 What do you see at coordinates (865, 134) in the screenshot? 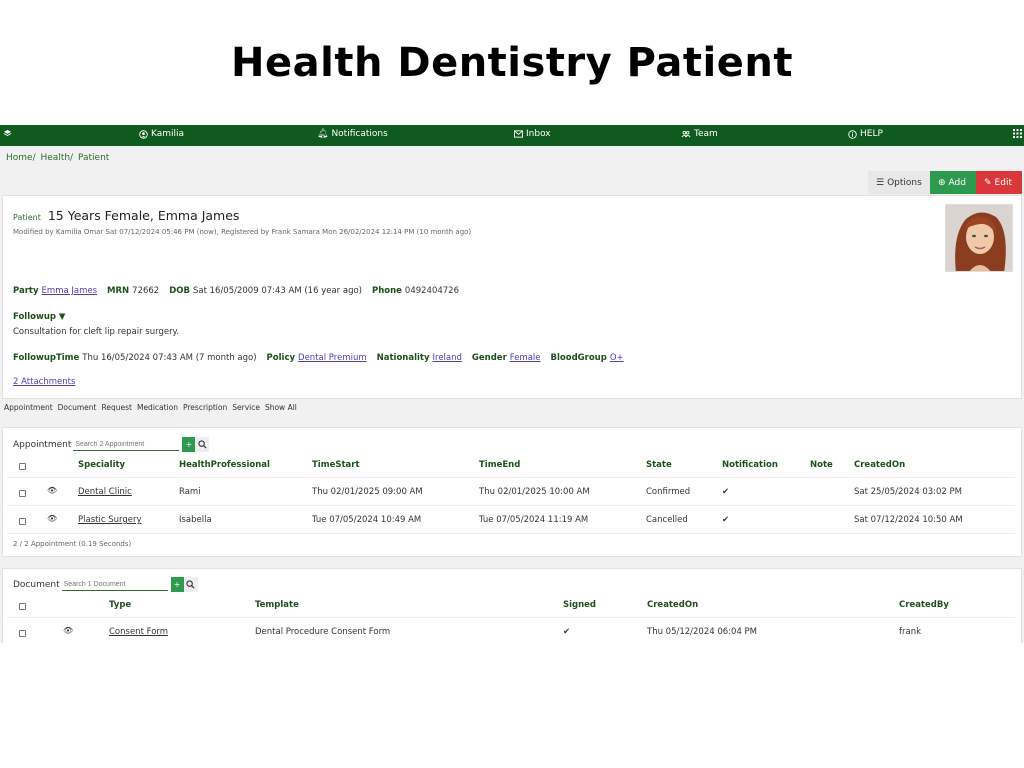
I see `help-link: HELP` at bounding box center [865, 134].